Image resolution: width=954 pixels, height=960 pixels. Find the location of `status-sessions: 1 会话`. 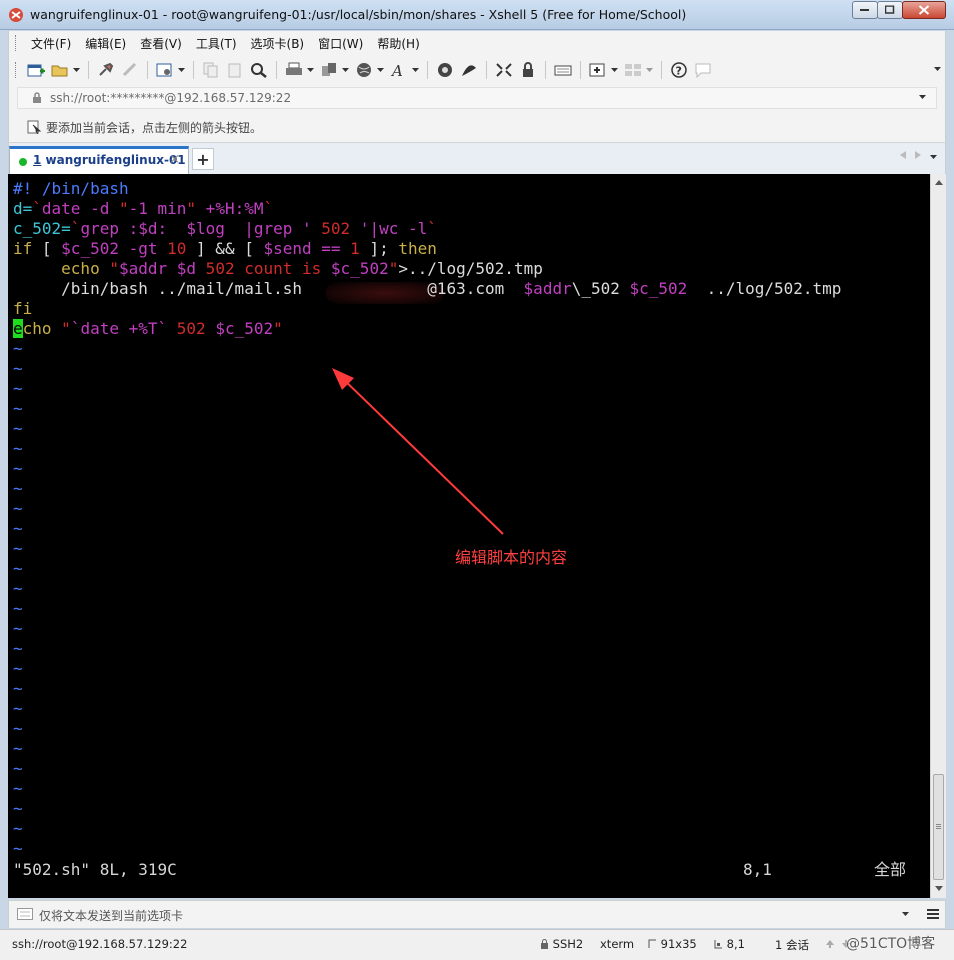

status-sessions: 1 会话 is located at coordinates (792, 945).